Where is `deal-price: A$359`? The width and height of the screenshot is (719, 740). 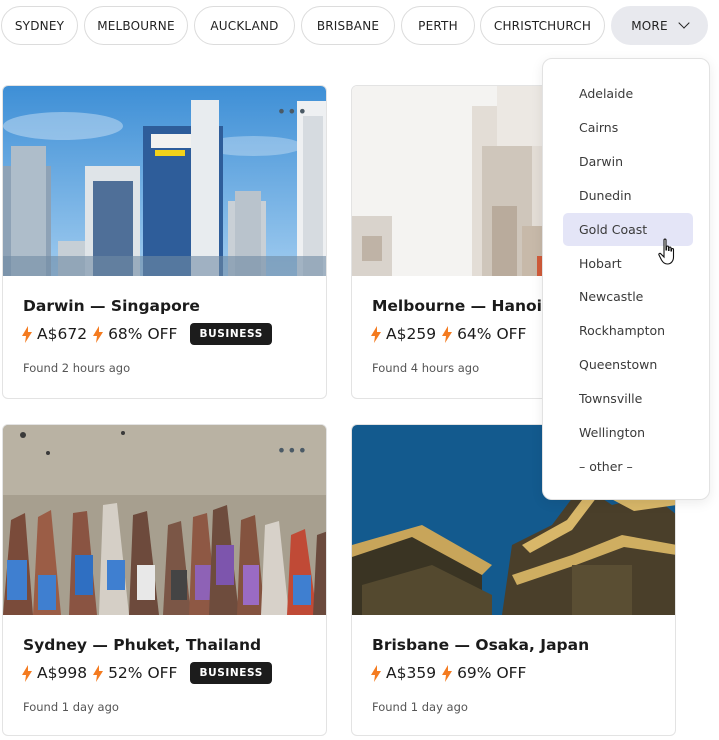
deal-price: A$359 is located at coordinates (411, 673).